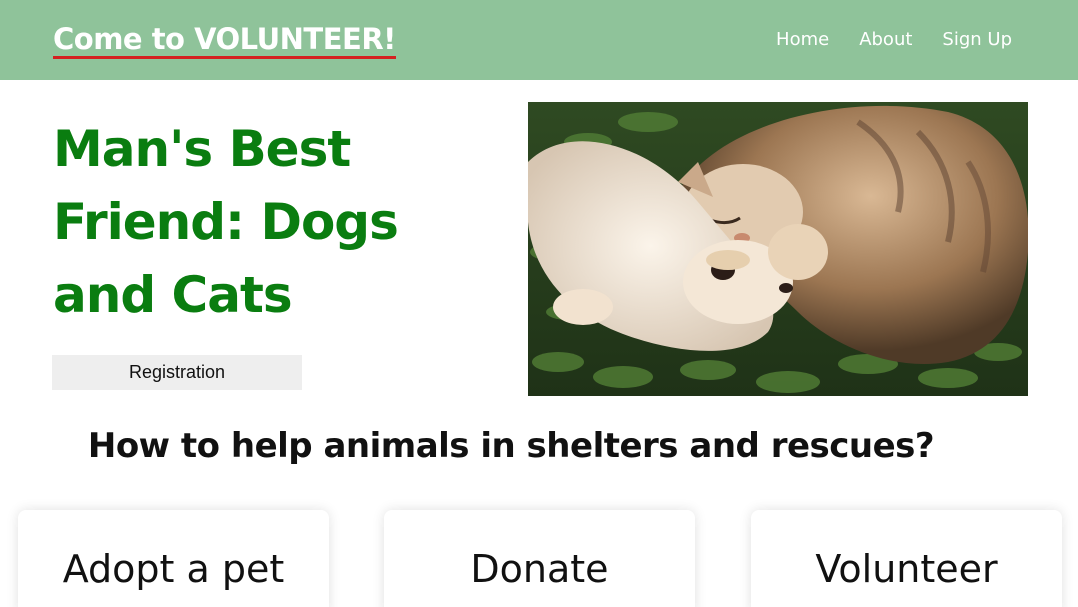 This screenshot has width=1078, height=607. Describe the element at coordinates (224, 40) in the screenshot. I see `brand-link: Come to VOLUNTEER!` at that location.